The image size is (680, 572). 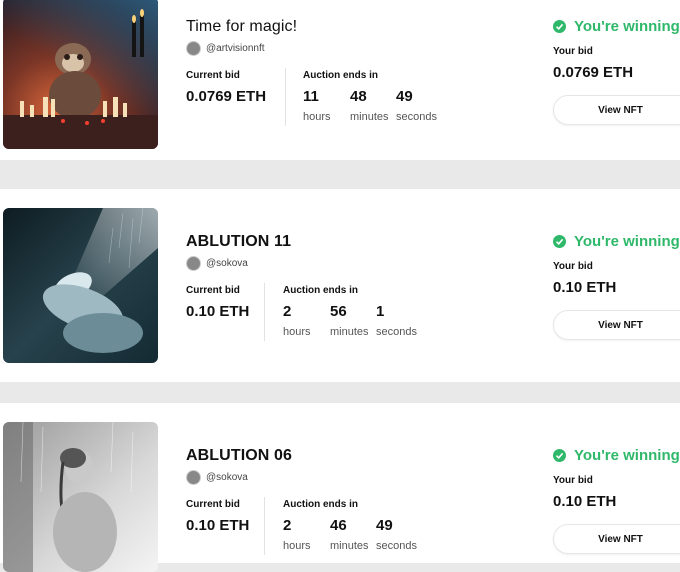 What do you see at coordinates (311, 96) in the screenshot?
I see `hours-value: 11` at bounding box center [311, 96].